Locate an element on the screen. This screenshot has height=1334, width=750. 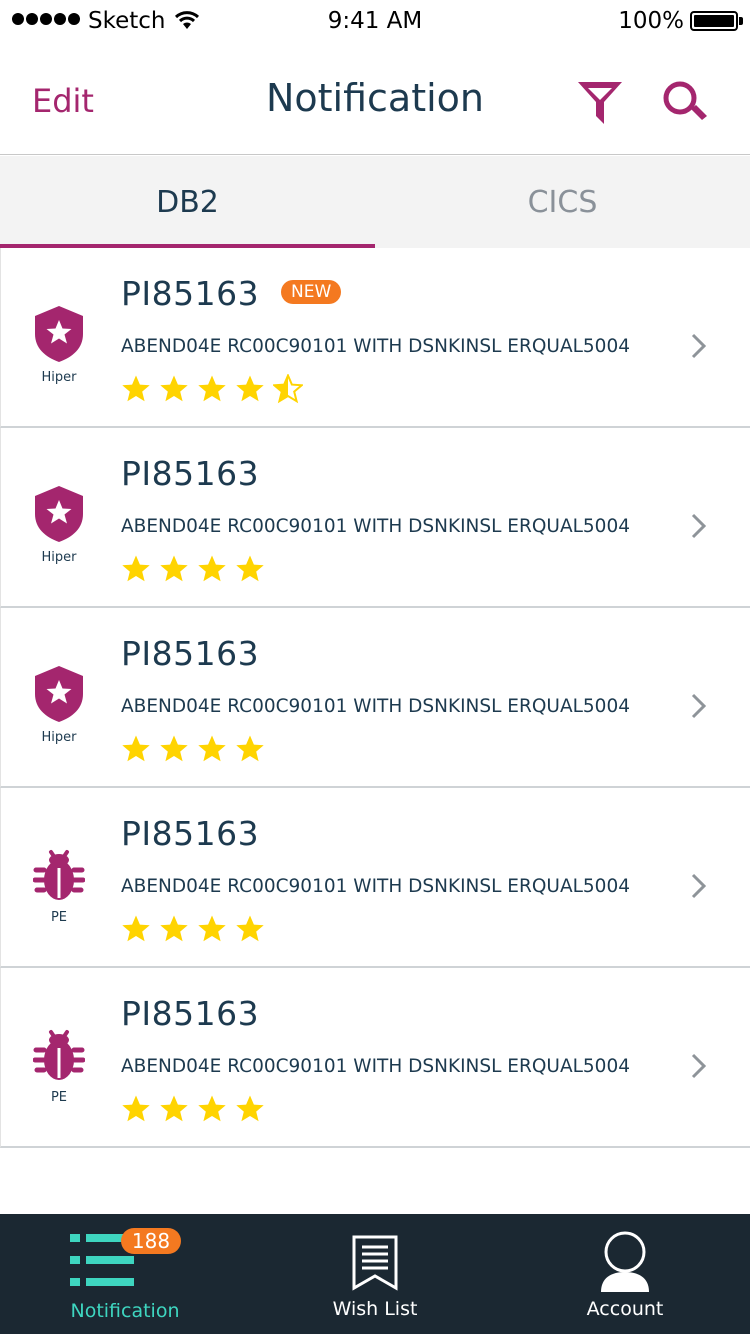
tab-db2: DB2 is located at coordinates (187, 202).